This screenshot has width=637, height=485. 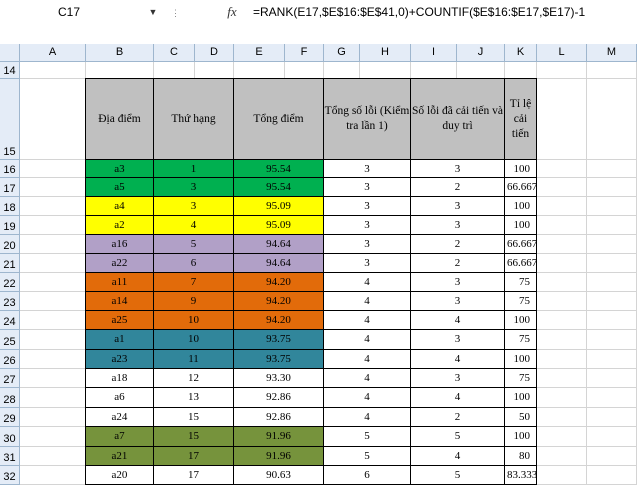 I want to click on rank-cell: 10, so click(x=194, y=320).